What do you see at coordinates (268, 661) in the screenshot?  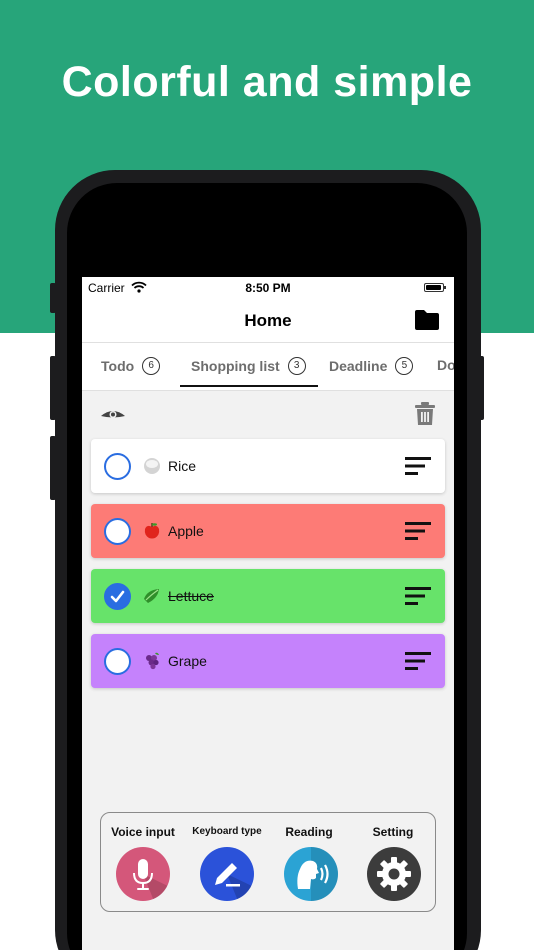 I see `list-item-grape: Grape` at bounding box center [268, 661].